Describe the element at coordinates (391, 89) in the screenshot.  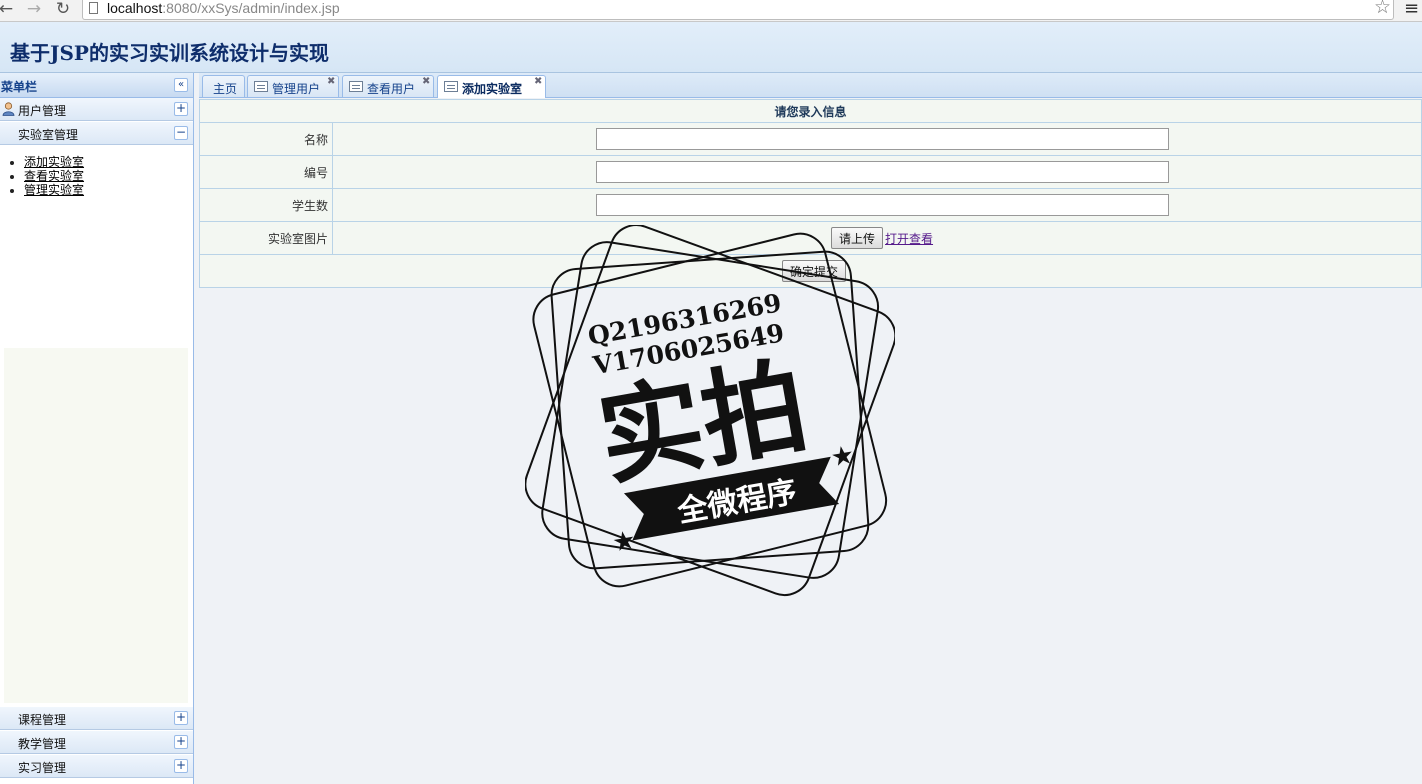
I see `tab-label: 查看用户` at that location.